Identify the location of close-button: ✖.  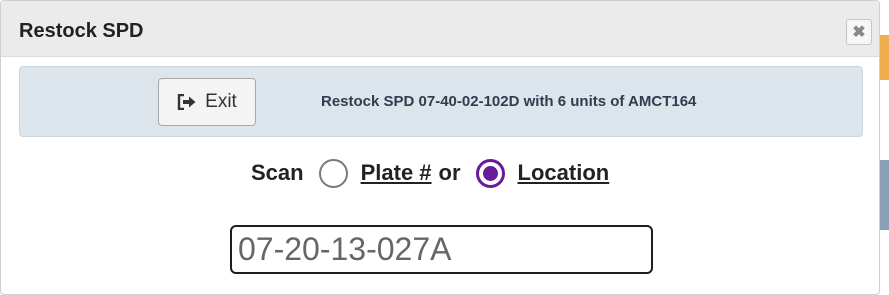
(859, 32).